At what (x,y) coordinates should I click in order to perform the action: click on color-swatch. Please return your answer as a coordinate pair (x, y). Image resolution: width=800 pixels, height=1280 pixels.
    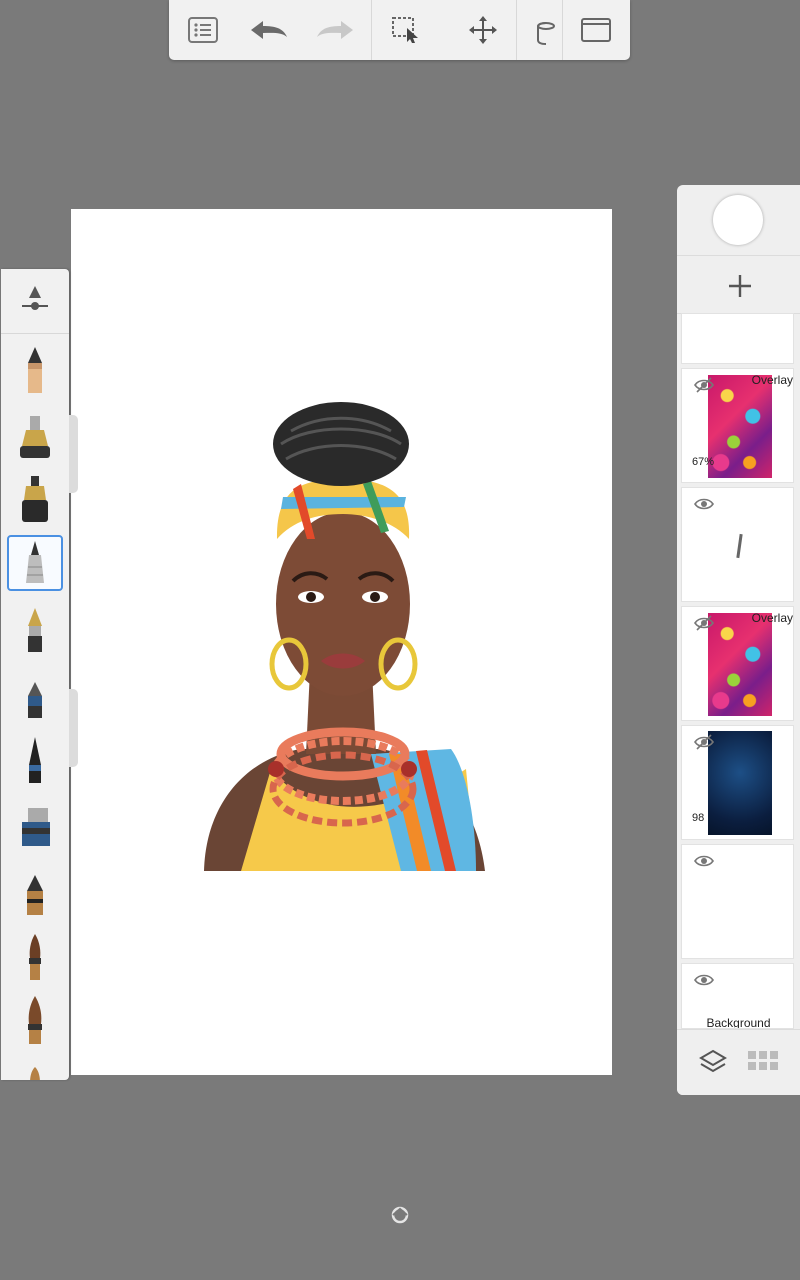
    Looking at the image, I should click on (738, 220).